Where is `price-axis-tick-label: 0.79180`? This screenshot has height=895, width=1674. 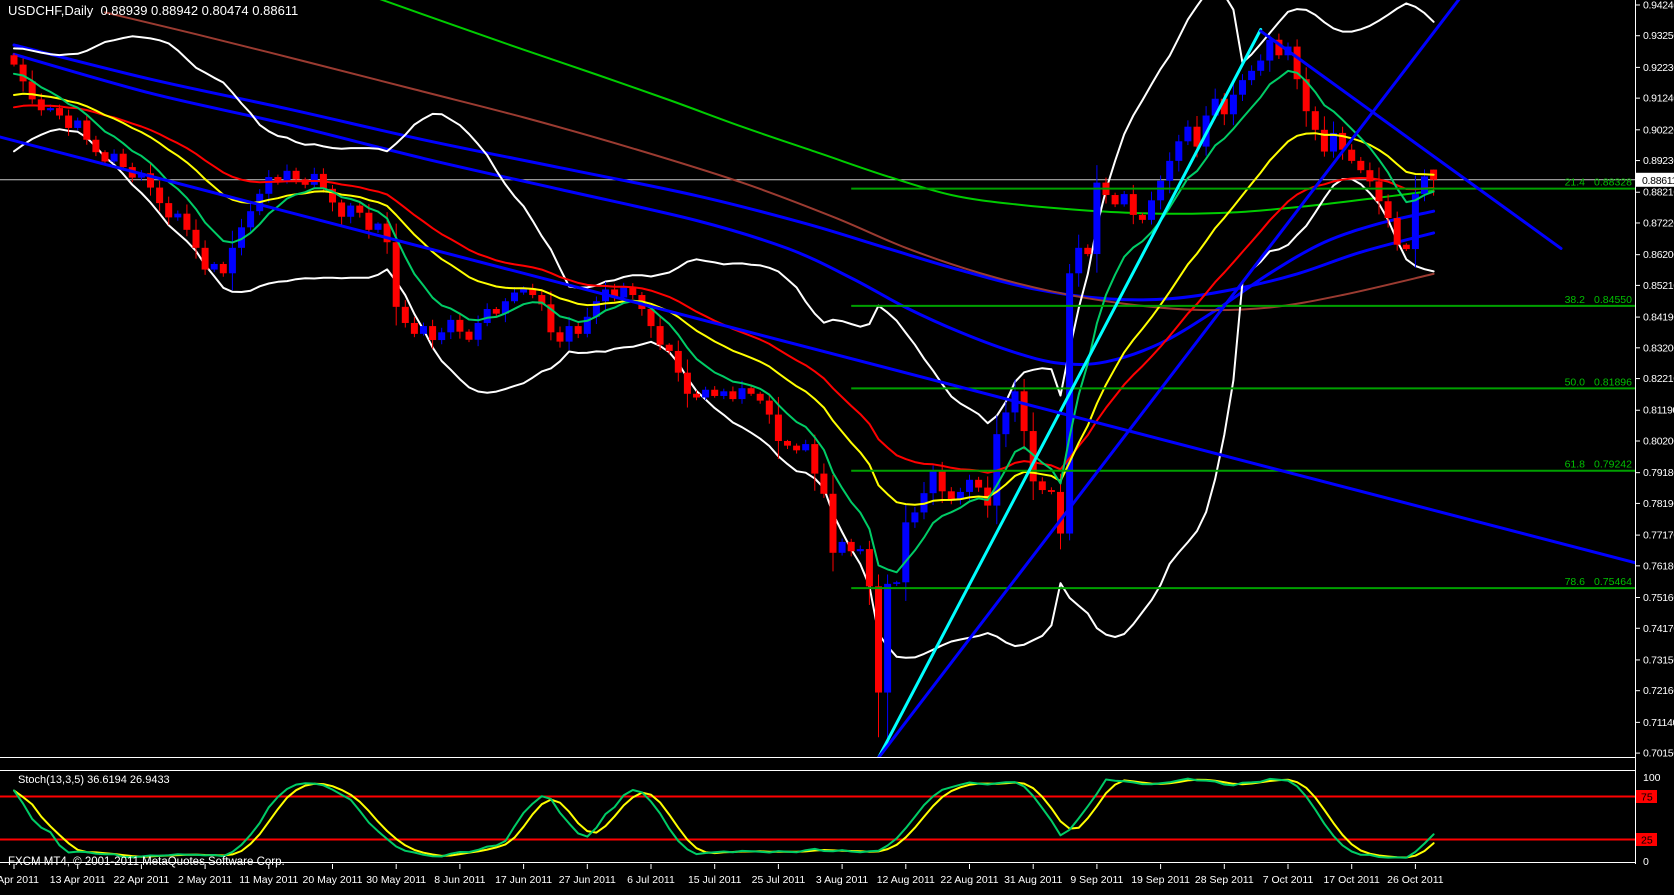
price-axis-tick-label: 0.79180 is located at coordinates (1658, 473).